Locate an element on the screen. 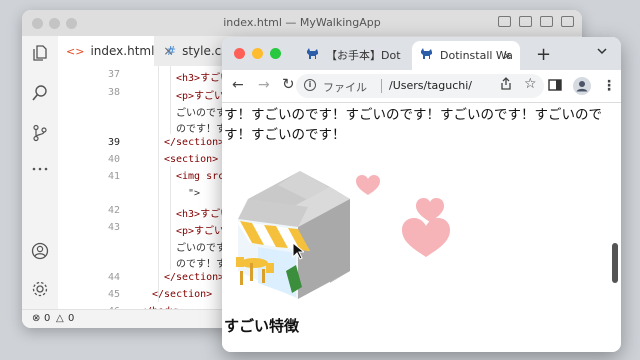 Image resolution: width=640 pixels, height=360 pixels. css-file-icon: # is located at coordinates (171, 51).